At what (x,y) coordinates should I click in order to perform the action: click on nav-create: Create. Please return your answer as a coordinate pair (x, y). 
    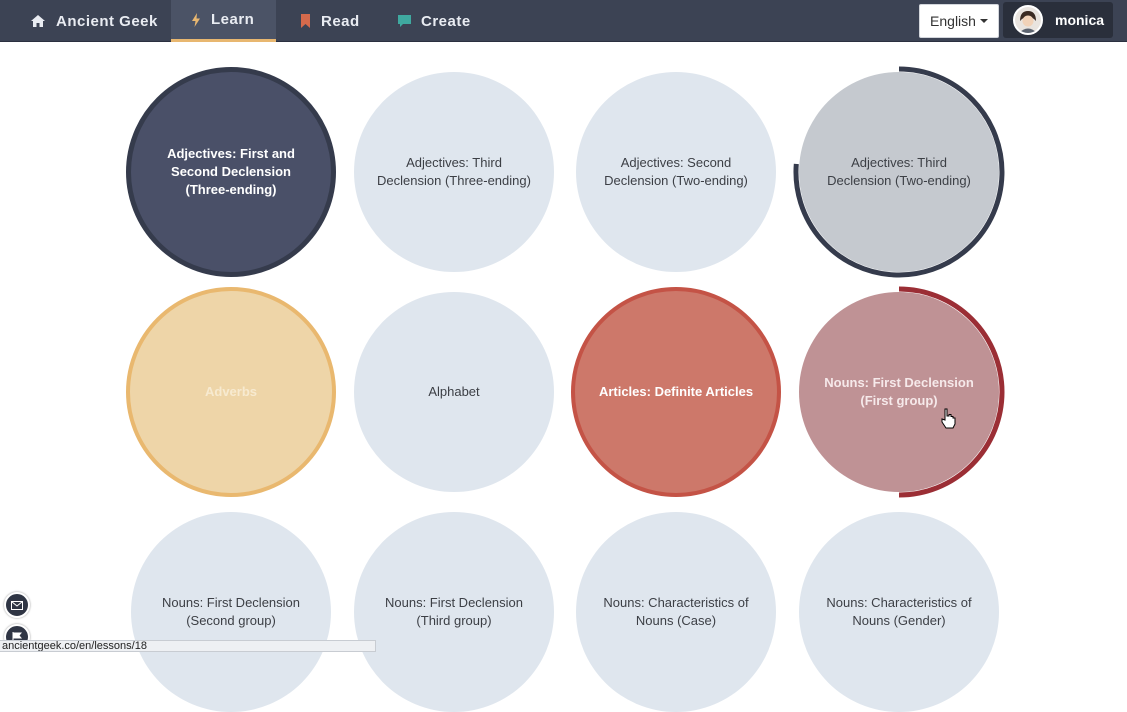
    Looking at the image, I should click on (434, 21).